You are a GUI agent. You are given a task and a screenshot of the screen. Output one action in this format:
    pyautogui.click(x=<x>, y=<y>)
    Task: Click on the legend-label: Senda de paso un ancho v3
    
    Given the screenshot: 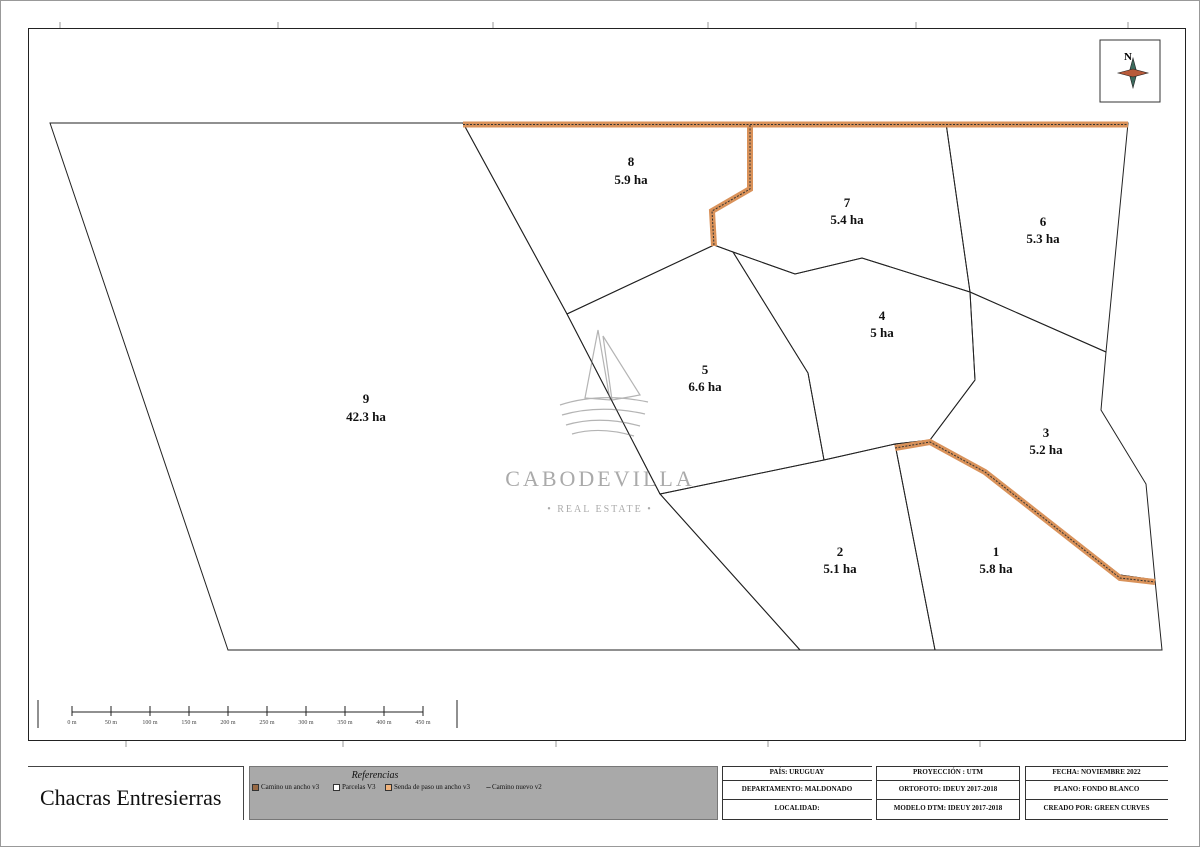 What is the action you would take?
    pyautogui.click(x=432, y=787)
    